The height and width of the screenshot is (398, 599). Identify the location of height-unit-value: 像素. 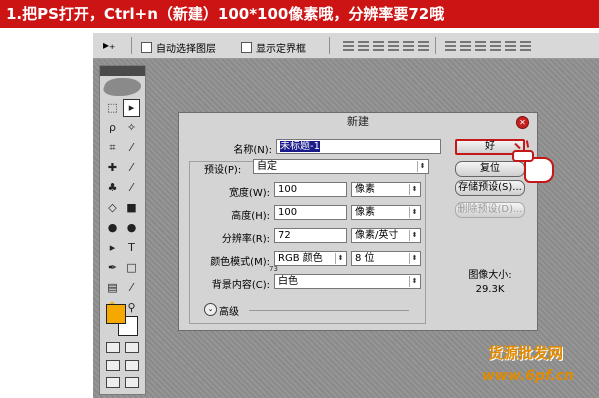
(365, 212).